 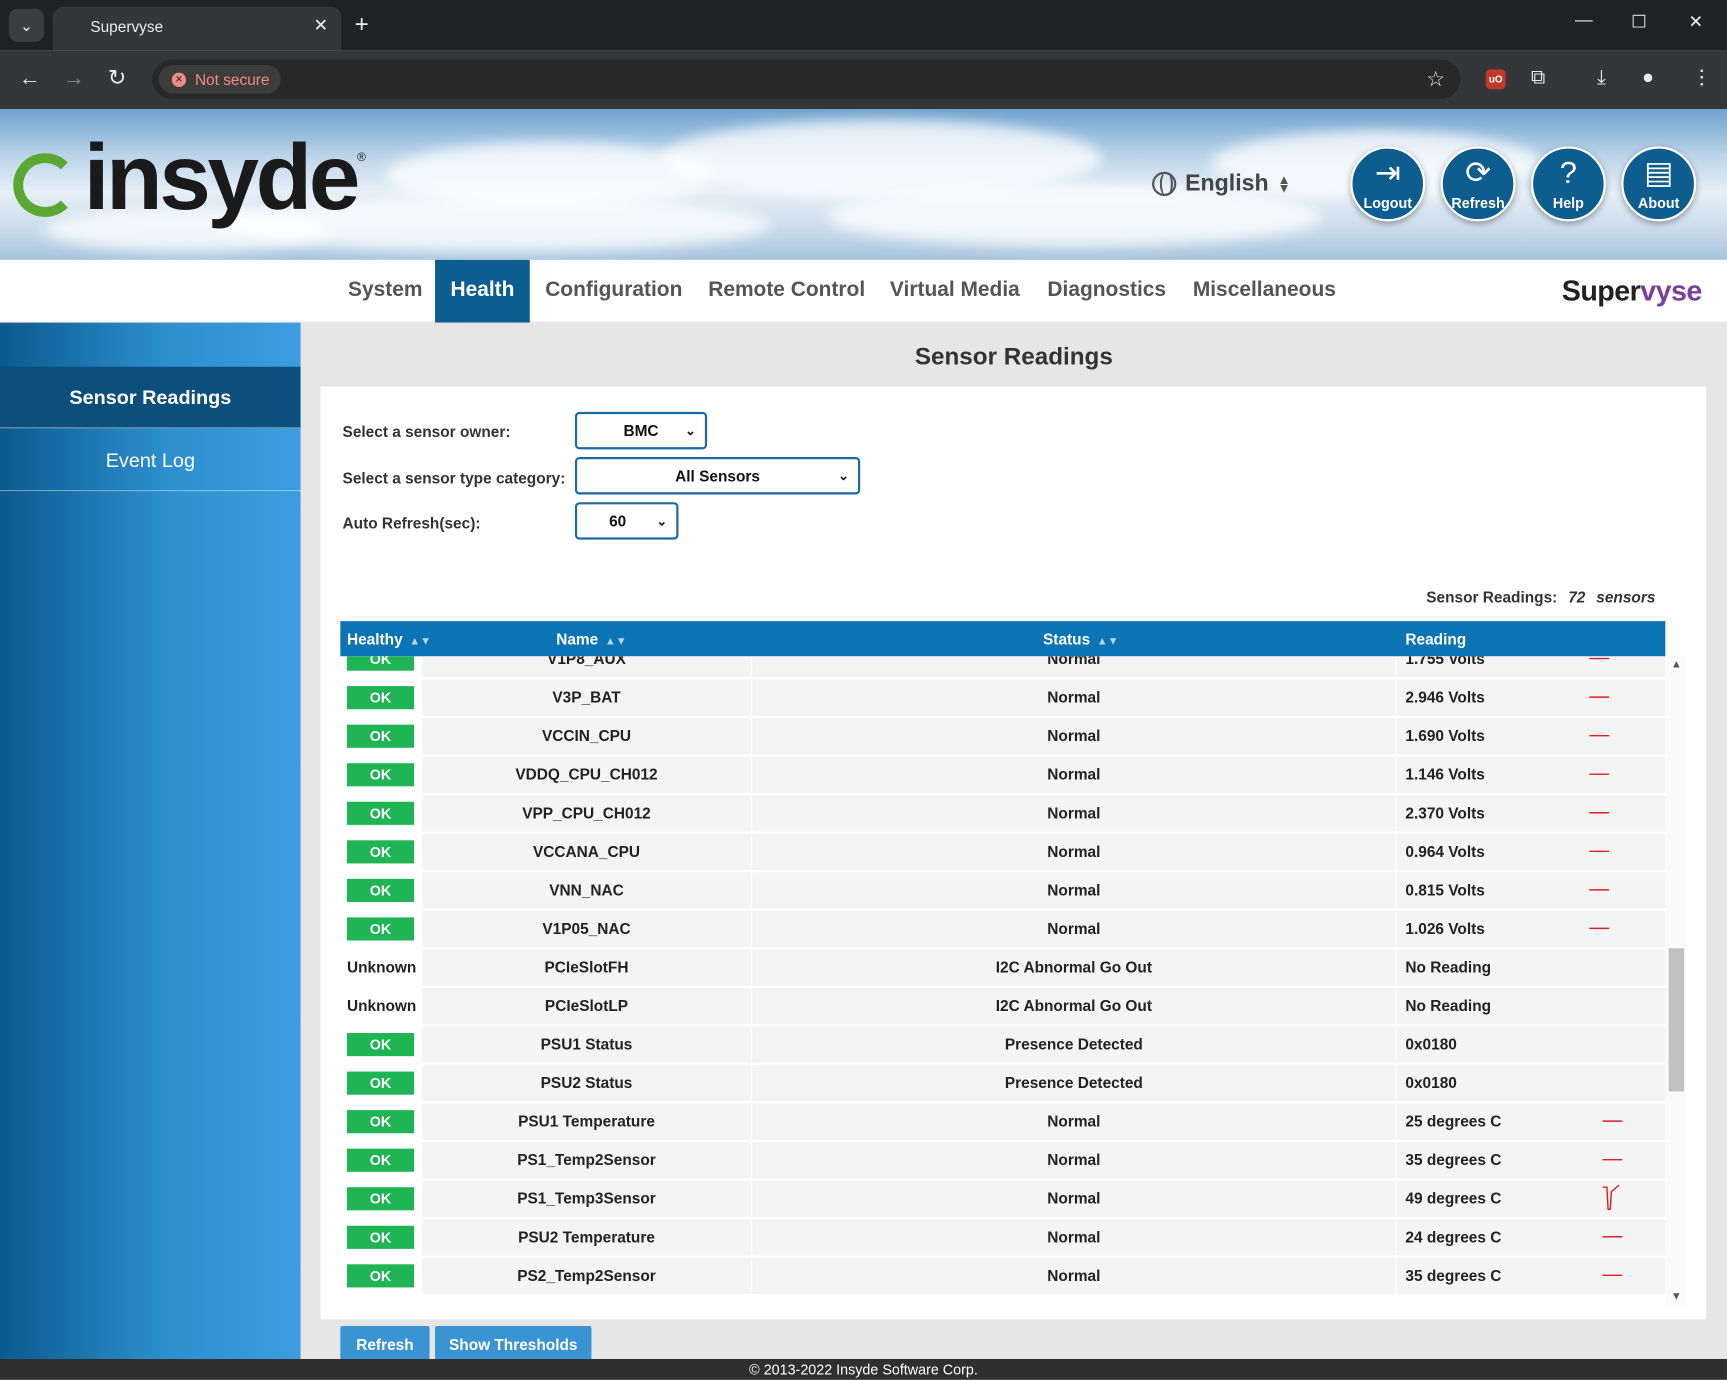 What do you see at coordinates (1676, 665) in the screenshot?
I see `scroll-up-icon: ▲` at bounding box center [1676, 665].